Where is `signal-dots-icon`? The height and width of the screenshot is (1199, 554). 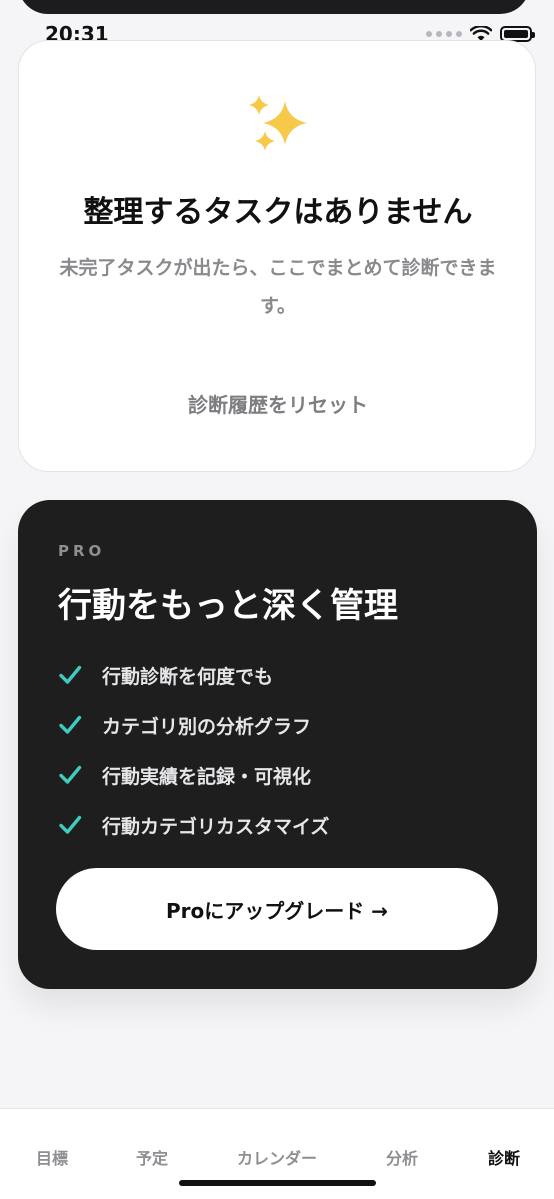
signal-dots-icon is located at coordinates (444, 34).